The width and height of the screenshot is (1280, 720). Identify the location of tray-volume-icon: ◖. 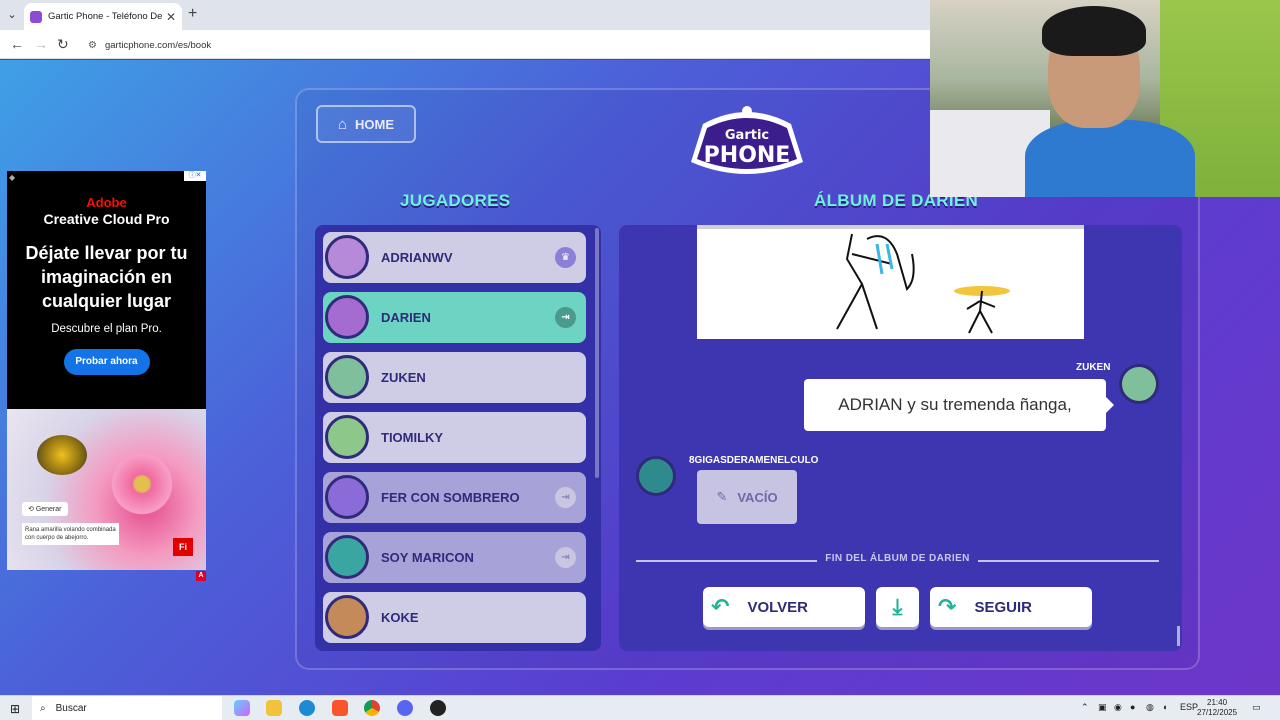
(1164, 707).